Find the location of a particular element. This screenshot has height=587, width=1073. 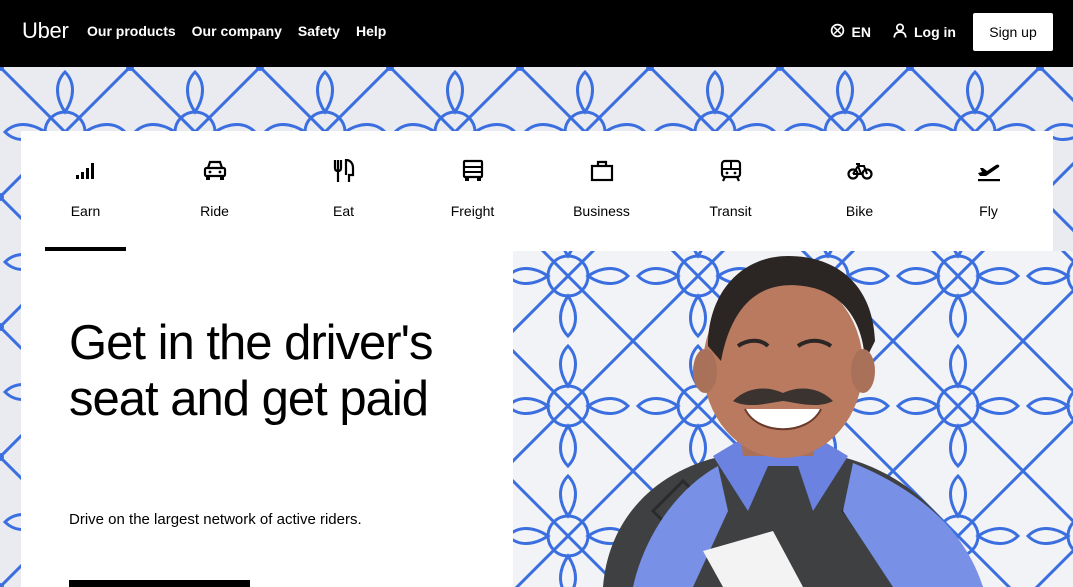

tab-label: Fly is located at coordinates (988, 211).